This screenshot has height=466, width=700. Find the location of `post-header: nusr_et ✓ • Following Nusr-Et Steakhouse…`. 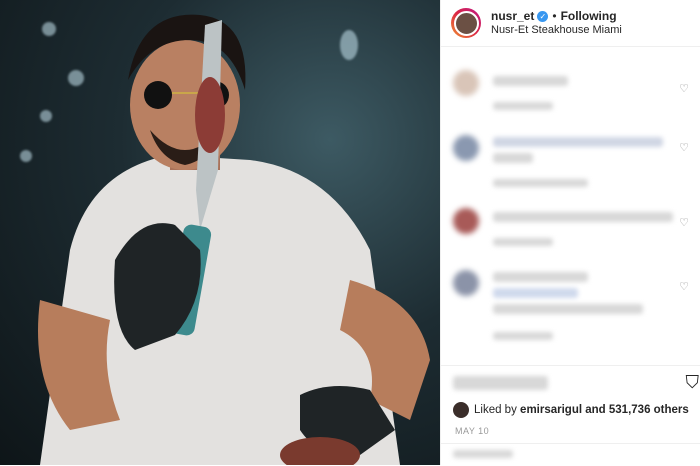

post-header: nusr_et ✓ • Following Nusr-Et Steakhouse… is located at coordinates (570, 23).